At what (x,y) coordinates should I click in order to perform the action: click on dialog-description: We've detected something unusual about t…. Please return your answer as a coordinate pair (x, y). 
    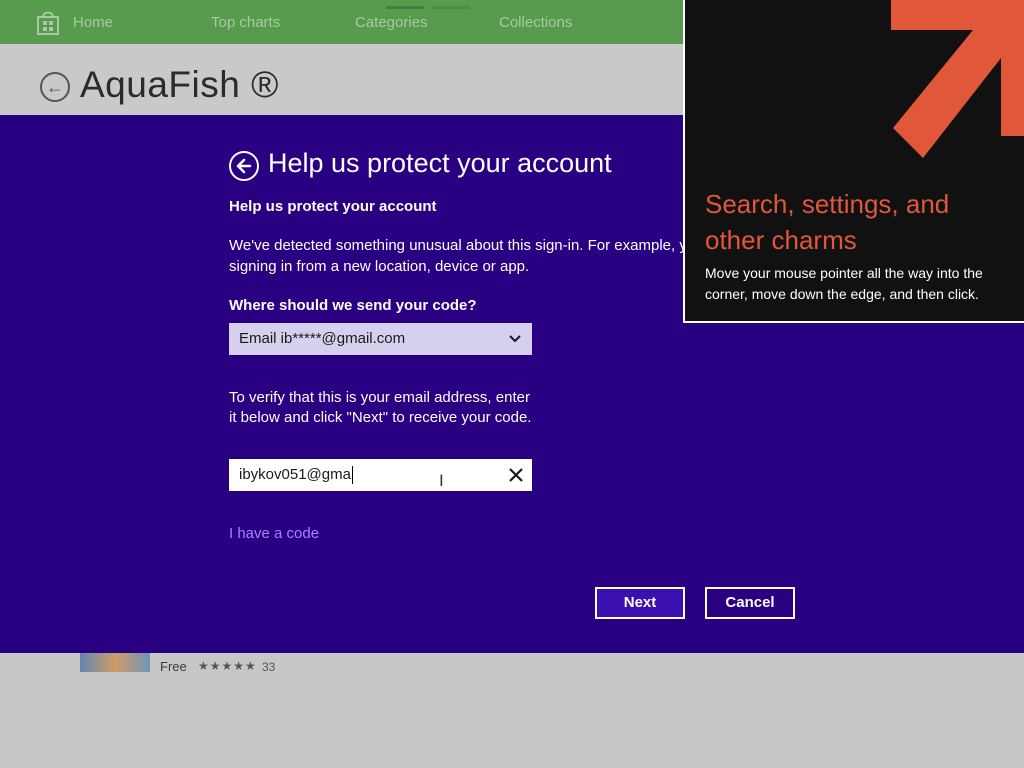
    Looking at the image, I should click on (469, 256).